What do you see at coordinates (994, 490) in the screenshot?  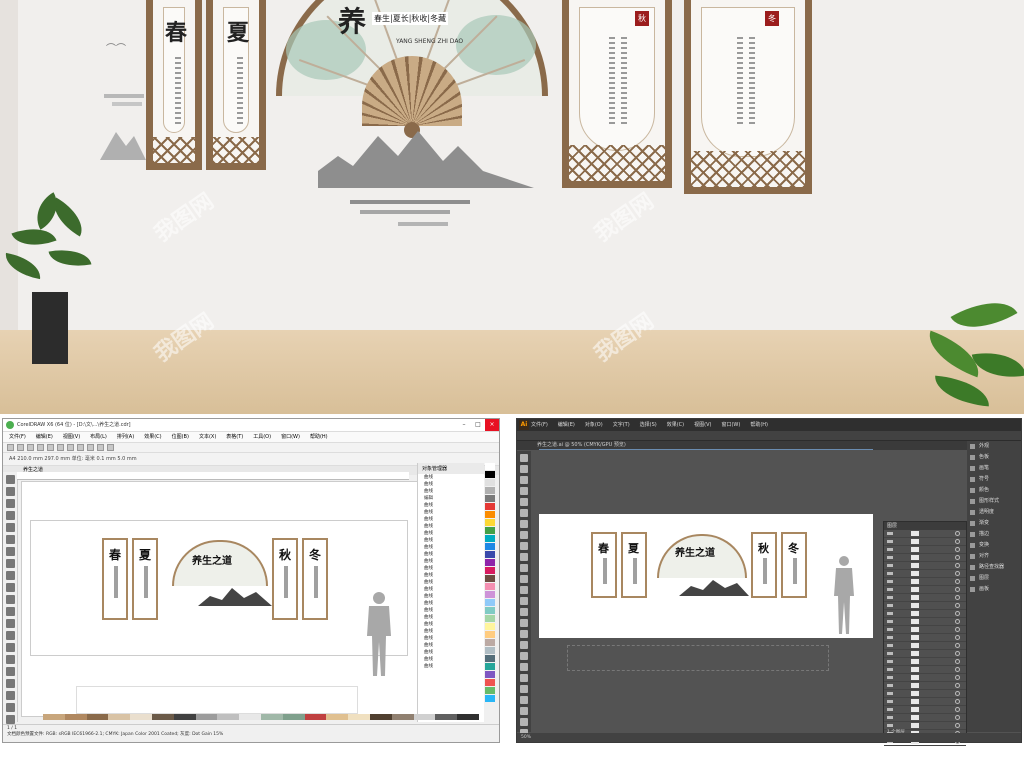 I see `panel-tab: 颜色` at bounding box center [994, 490].